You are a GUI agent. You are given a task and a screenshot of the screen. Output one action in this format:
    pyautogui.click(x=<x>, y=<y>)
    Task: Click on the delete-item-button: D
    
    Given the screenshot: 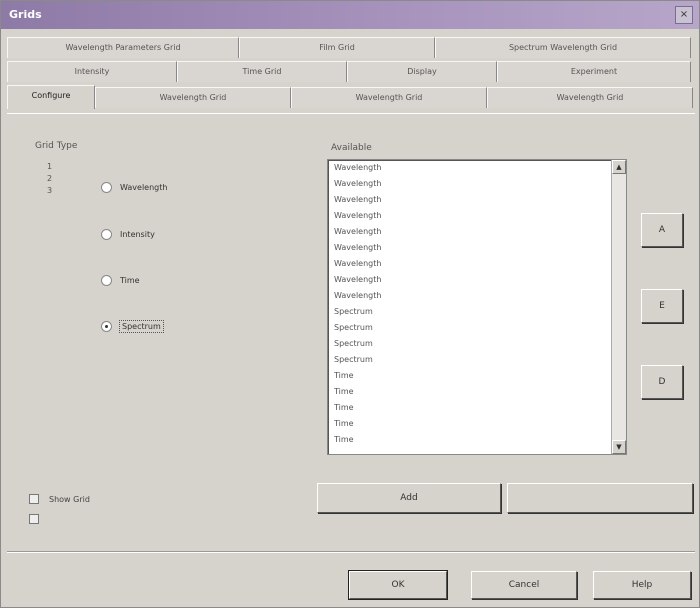 What is the action you would take?
    pyautogui.click(x=662, y=382)
    